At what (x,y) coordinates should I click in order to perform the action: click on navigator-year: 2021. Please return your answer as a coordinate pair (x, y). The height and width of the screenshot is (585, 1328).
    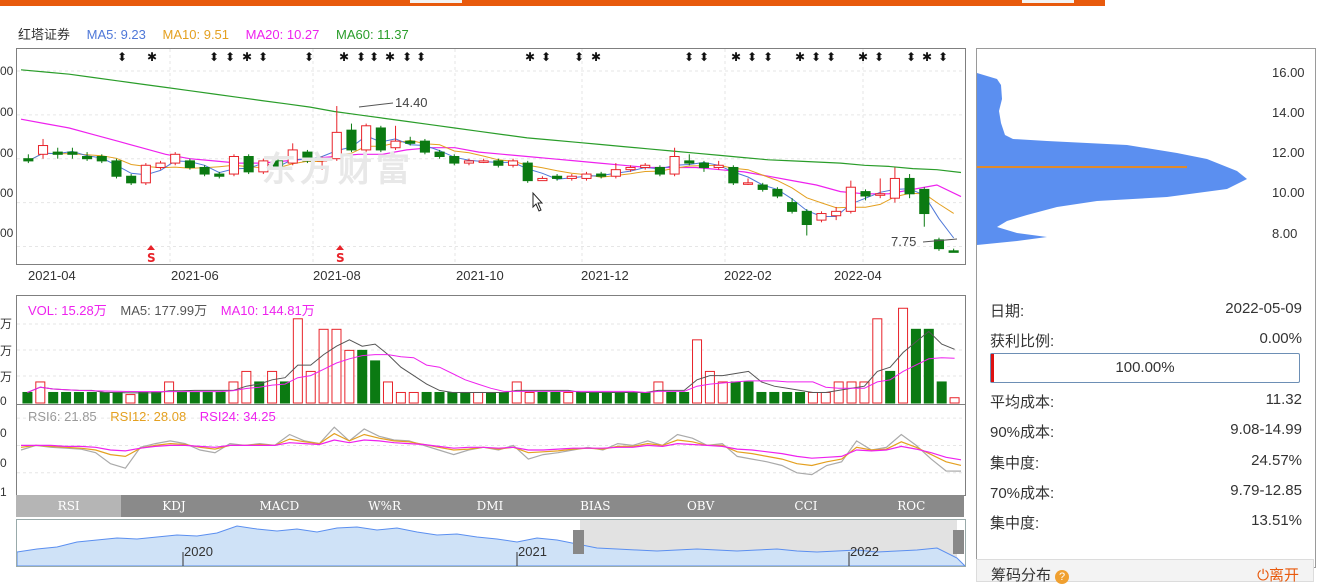
    Looking at the image, I should click on (532, 551).